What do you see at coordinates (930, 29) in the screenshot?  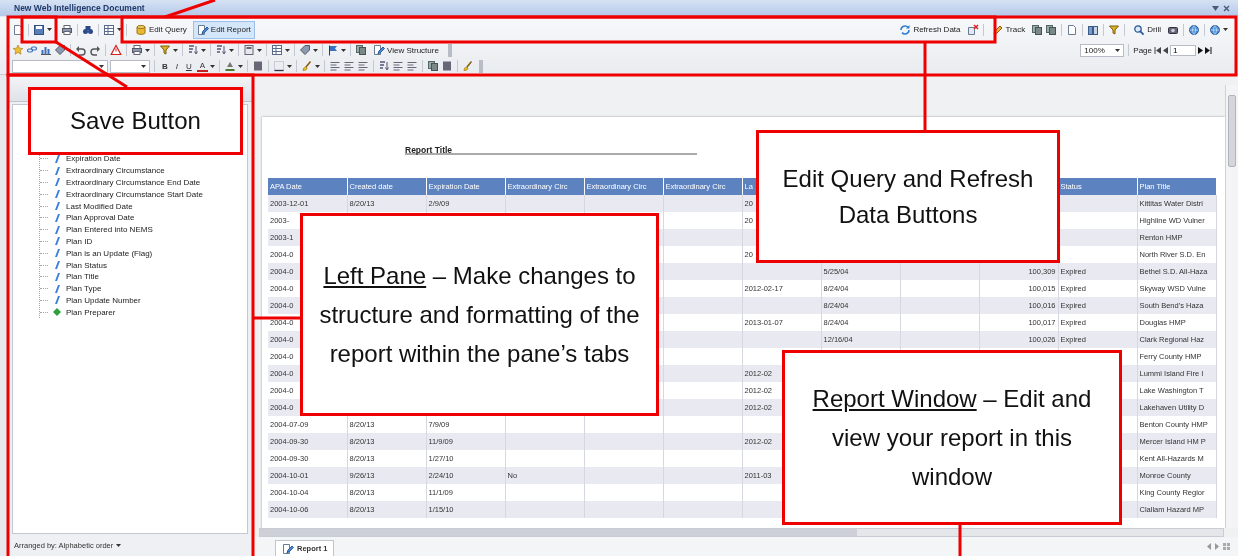 I see `refresh-data-button: Refresh Data` at bounding box center [930, 29].